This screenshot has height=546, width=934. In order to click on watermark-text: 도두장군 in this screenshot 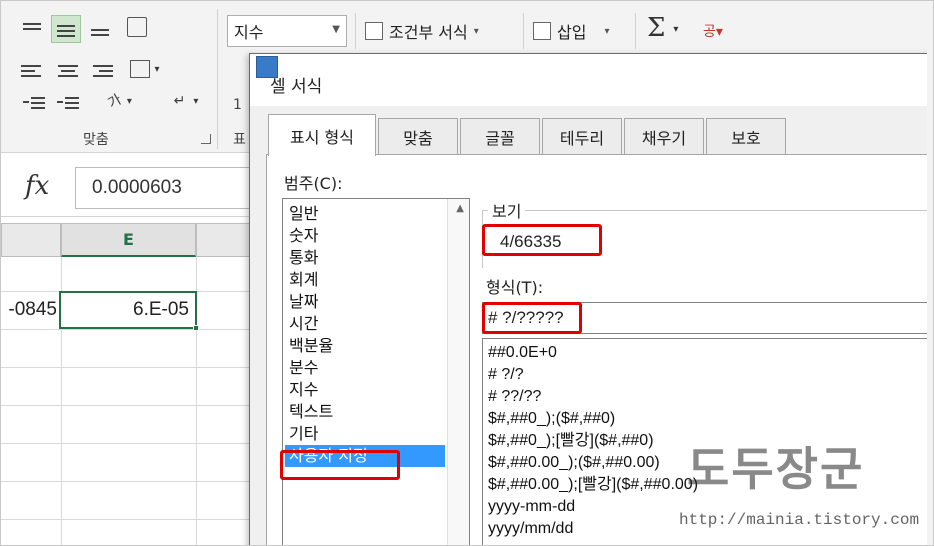, I will do `click(776, 469)`.